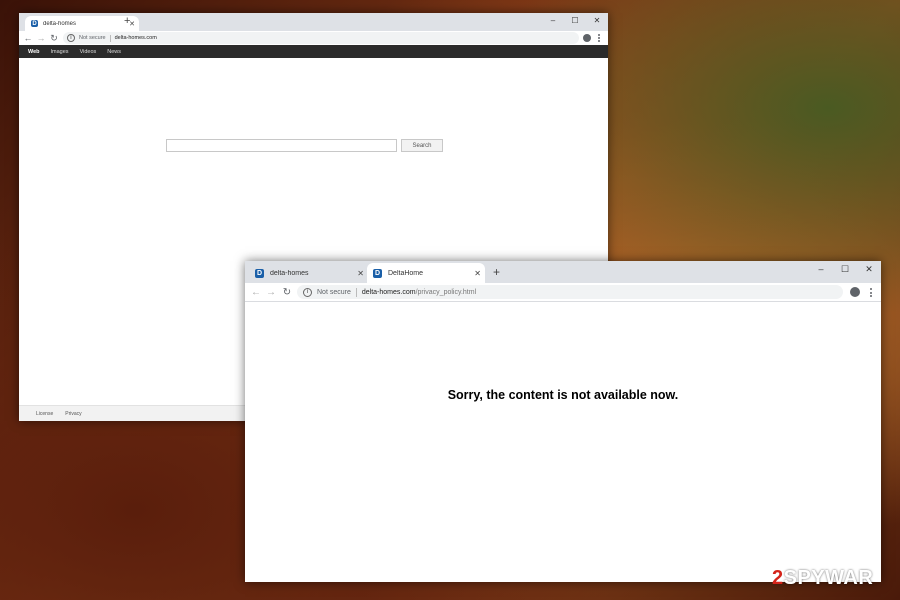 This screenshot has width=900, height=600. What do you see at coordinates (388, 292) in the screenshot?
I see `address-host: delta-homes.com` at bounding box center [388, 292].